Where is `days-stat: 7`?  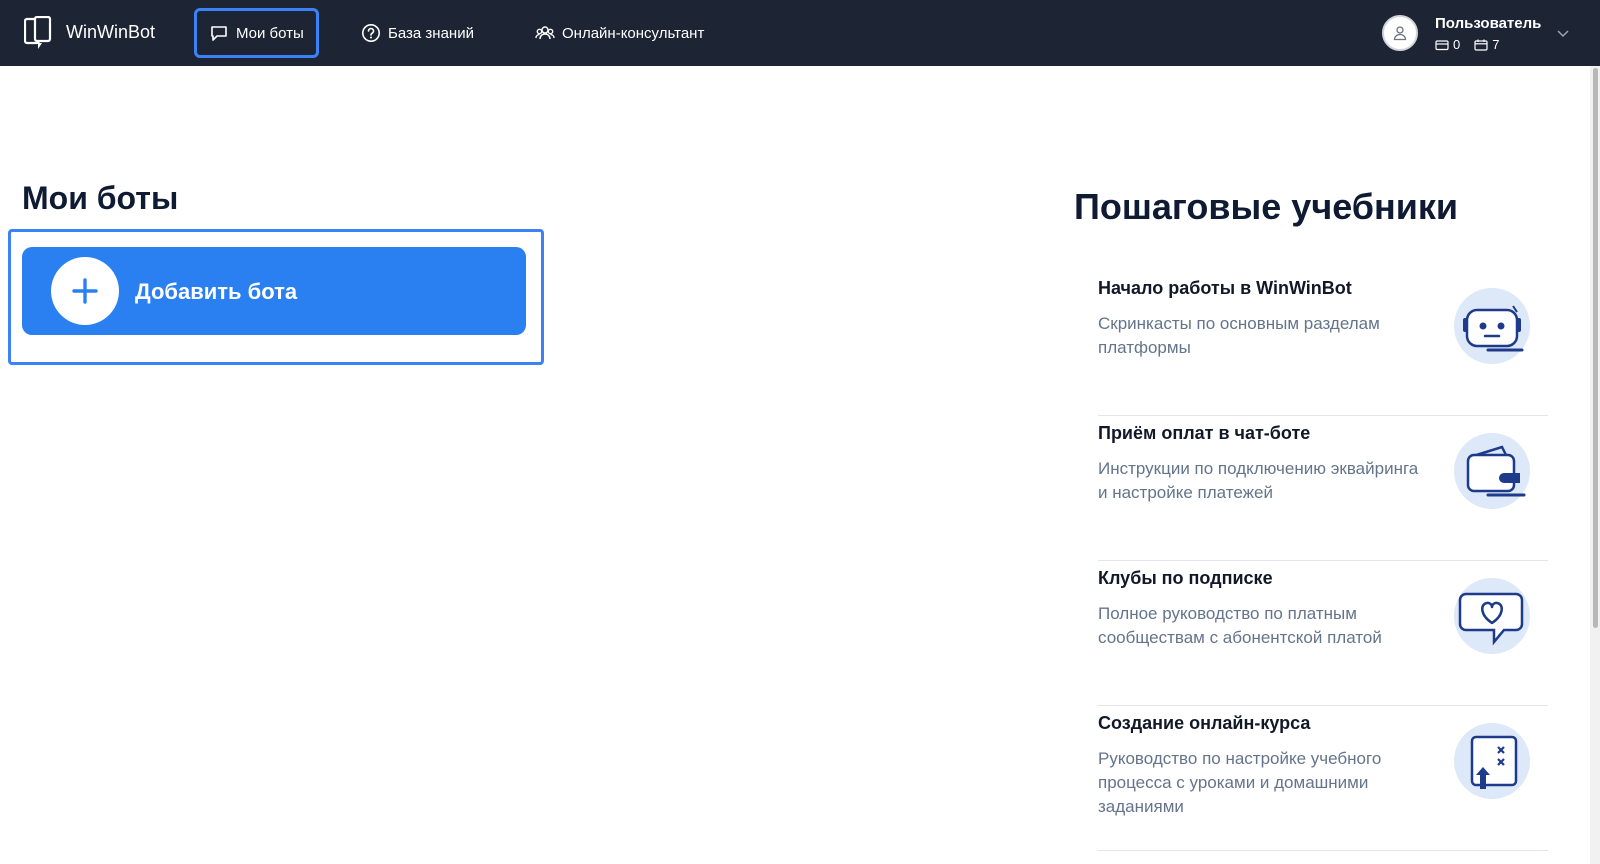
days-stat: 7 is located at coordinates (1486, 44).